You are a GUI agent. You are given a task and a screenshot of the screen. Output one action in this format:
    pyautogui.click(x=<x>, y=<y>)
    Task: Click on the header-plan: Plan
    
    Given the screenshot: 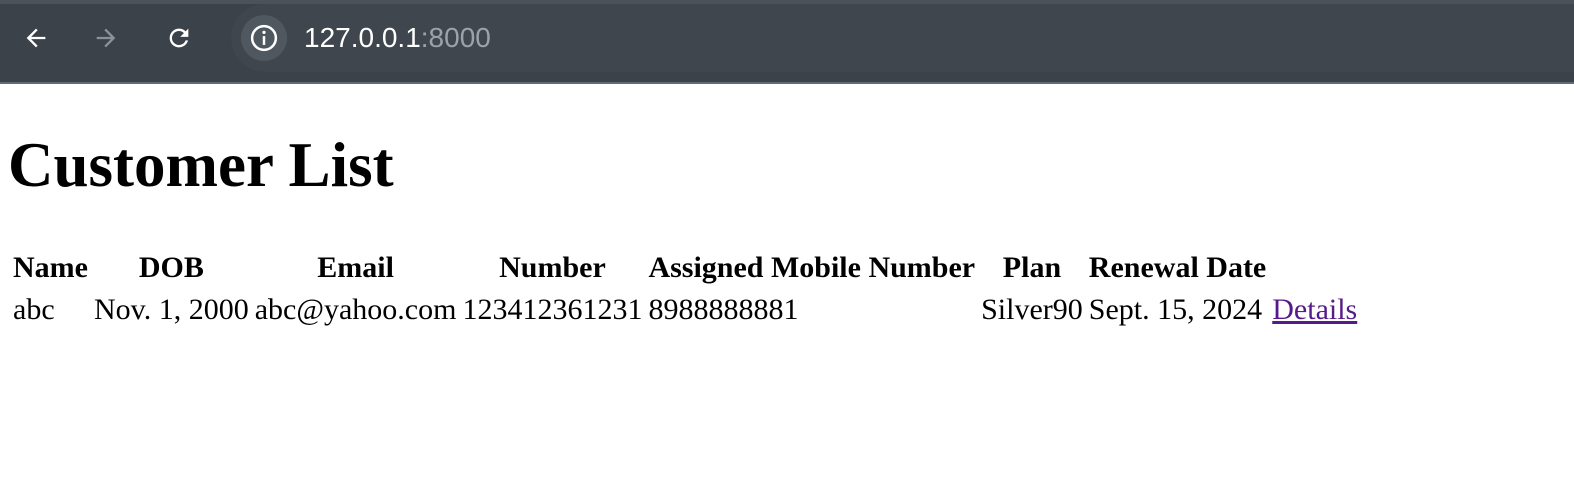 What is the action you would take?
    pyautogui.click(x=1032, y=267)
    